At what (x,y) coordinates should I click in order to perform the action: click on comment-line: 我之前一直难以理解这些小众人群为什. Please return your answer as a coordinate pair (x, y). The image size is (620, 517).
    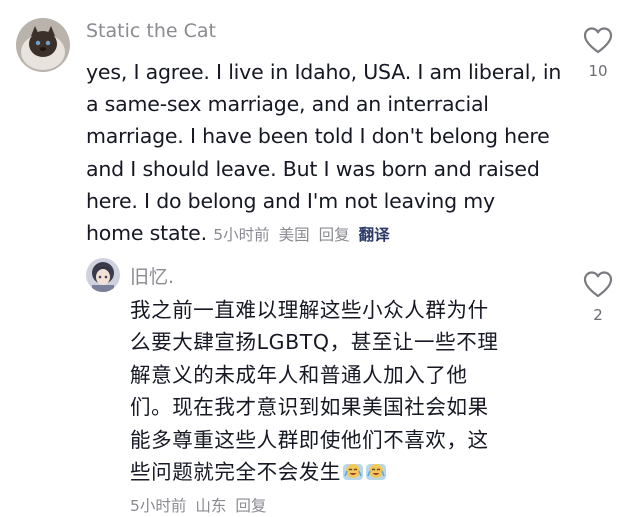
    Looking at the image, I should click on (309, 310).